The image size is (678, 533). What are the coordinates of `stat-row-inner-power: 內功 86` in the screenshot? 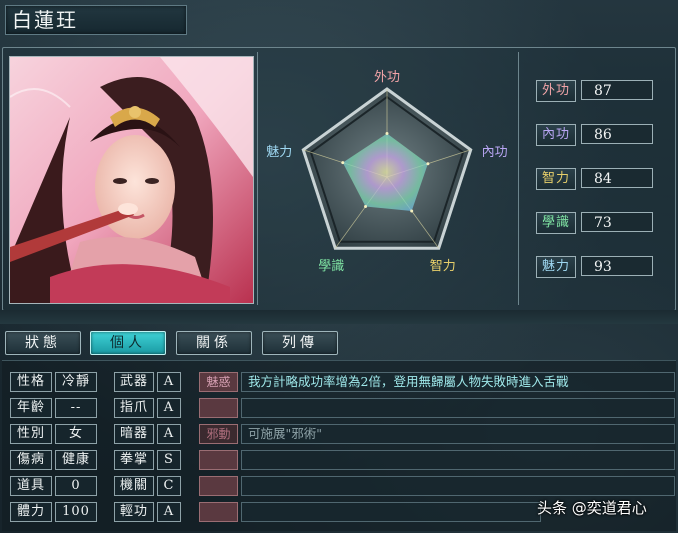 It's located at (596, 135).